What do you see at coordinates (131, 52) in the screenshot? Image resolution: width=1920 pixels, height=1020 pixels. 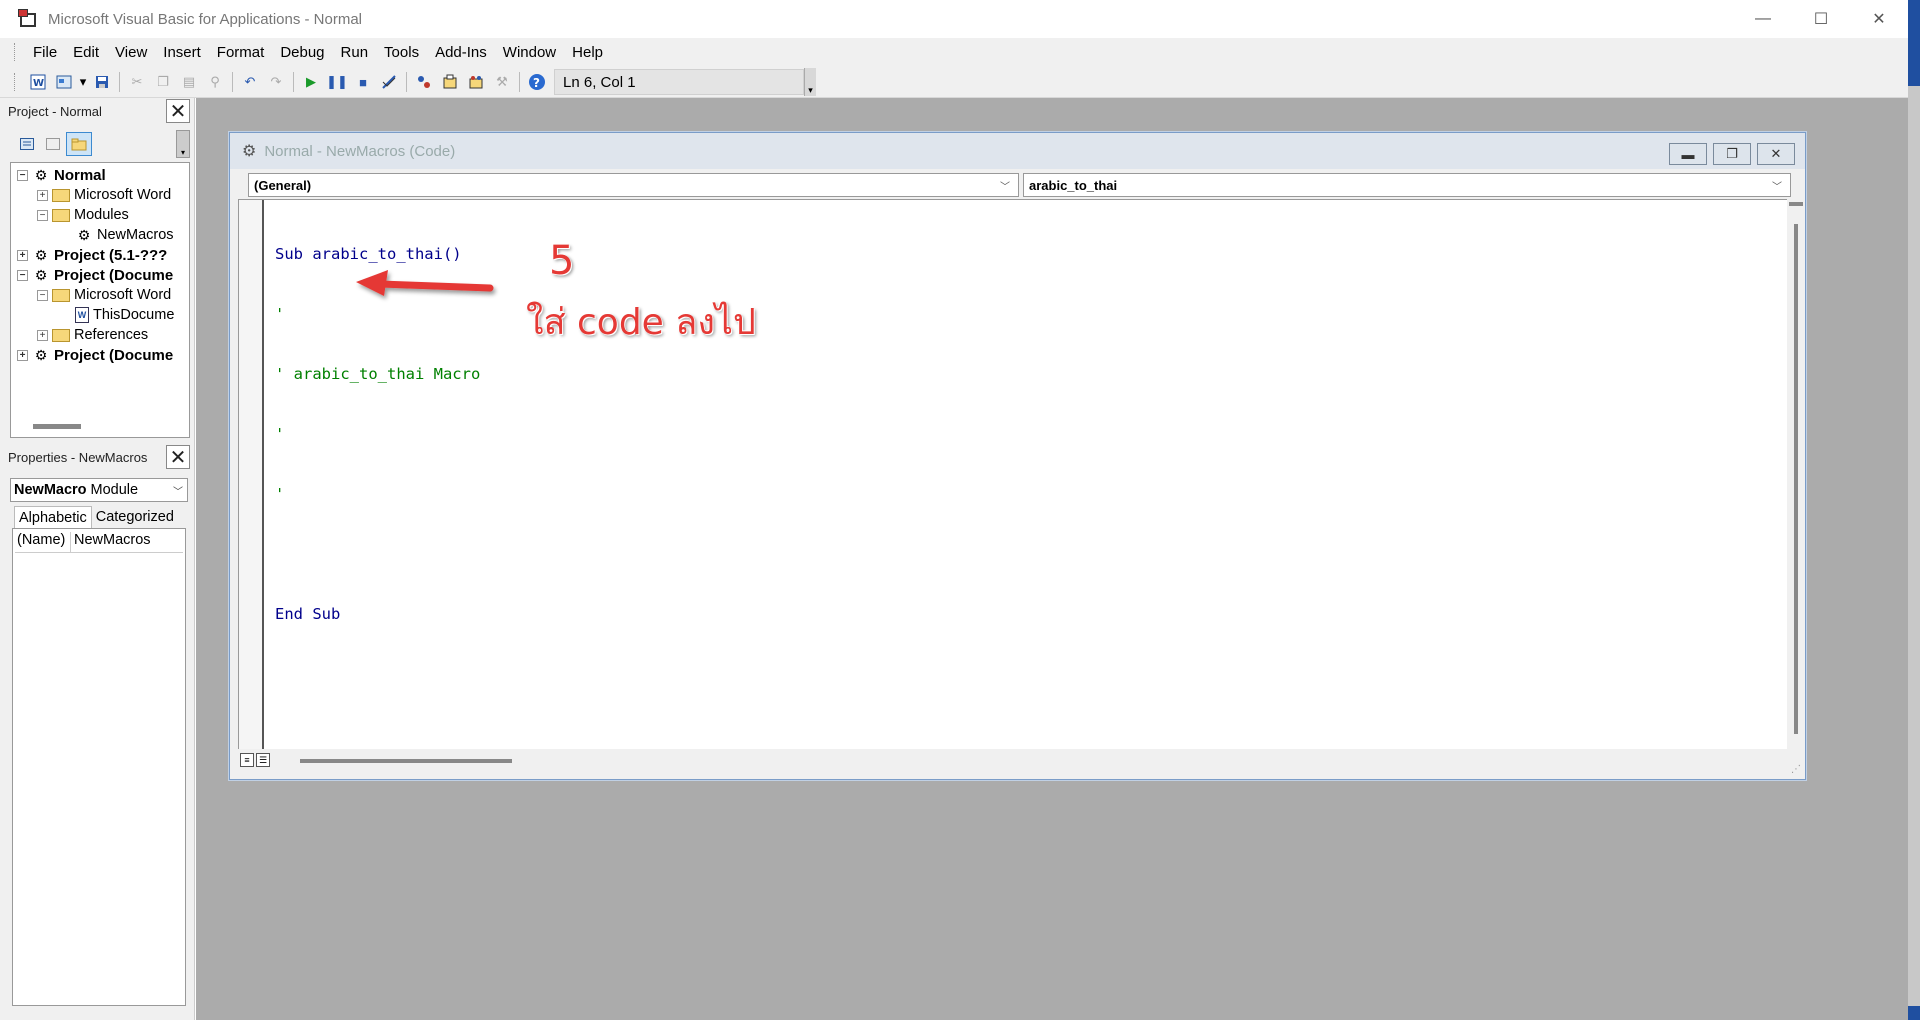 I see `menu-view: View` at bounding box center [131, 52].